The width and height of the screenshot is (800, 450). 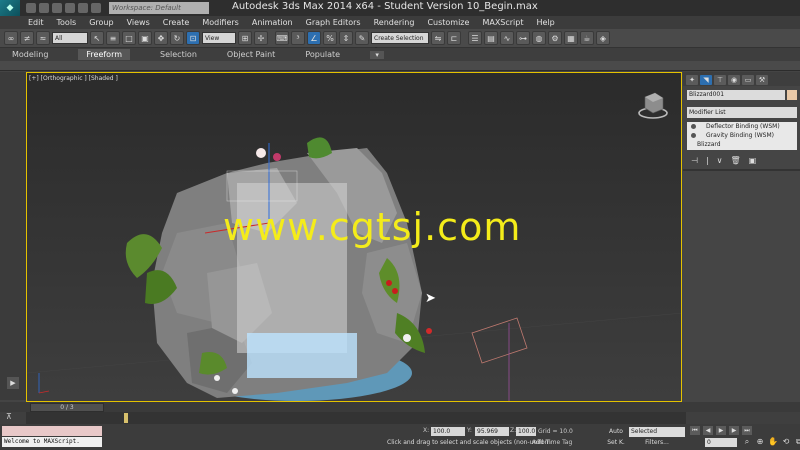 What do you see at coordinates (159, 8) in the screenshot?
I see `workspace-dropdown: Workspace: Default` at bounding box center [159, 8].